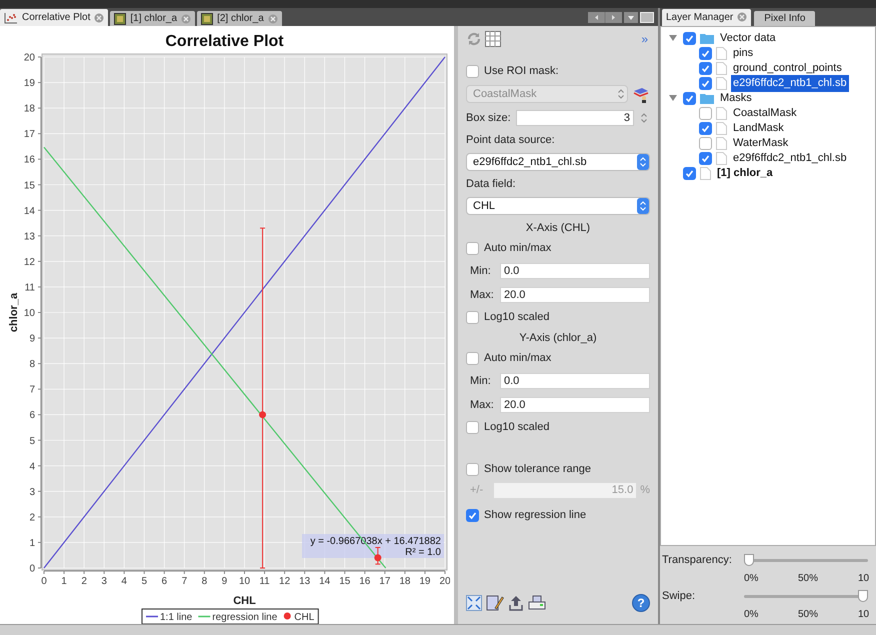 This screenshot has height=635, width=876. Describe the element at coordinates (423, 552) in the screenshot. I see `equation-text: R² = 1.0` at that location.